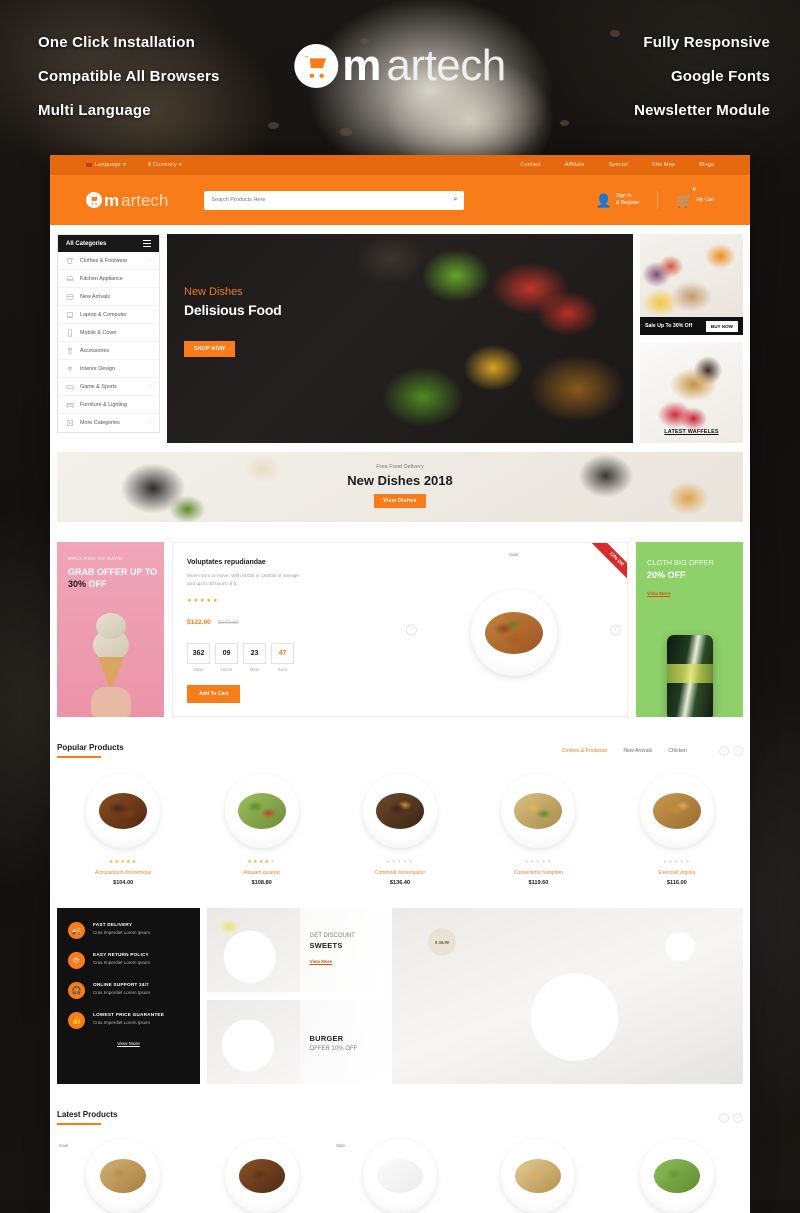  Describe the element at coordinates (400, 829) in the screenshot. I see `product-card: ★★★★★ Commodi consequatur $136.40` at that location.